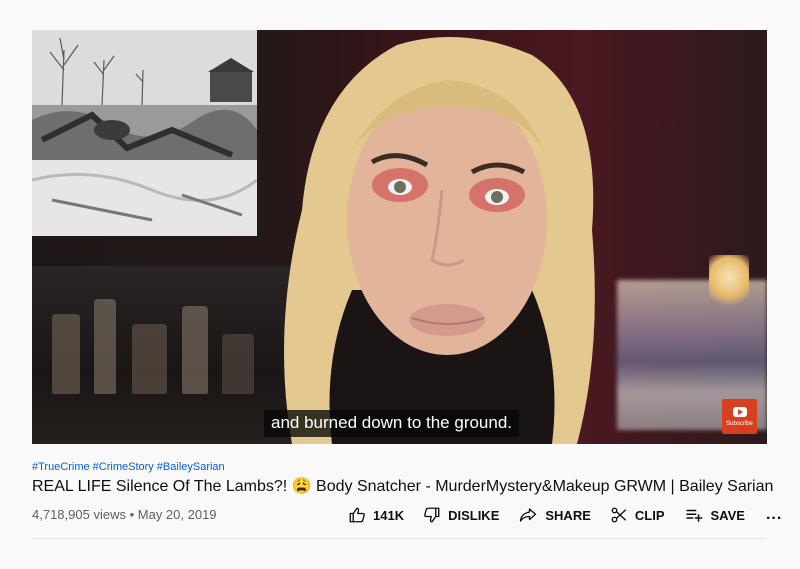  I want to click on historical-photo-inset, so click(145, 133).